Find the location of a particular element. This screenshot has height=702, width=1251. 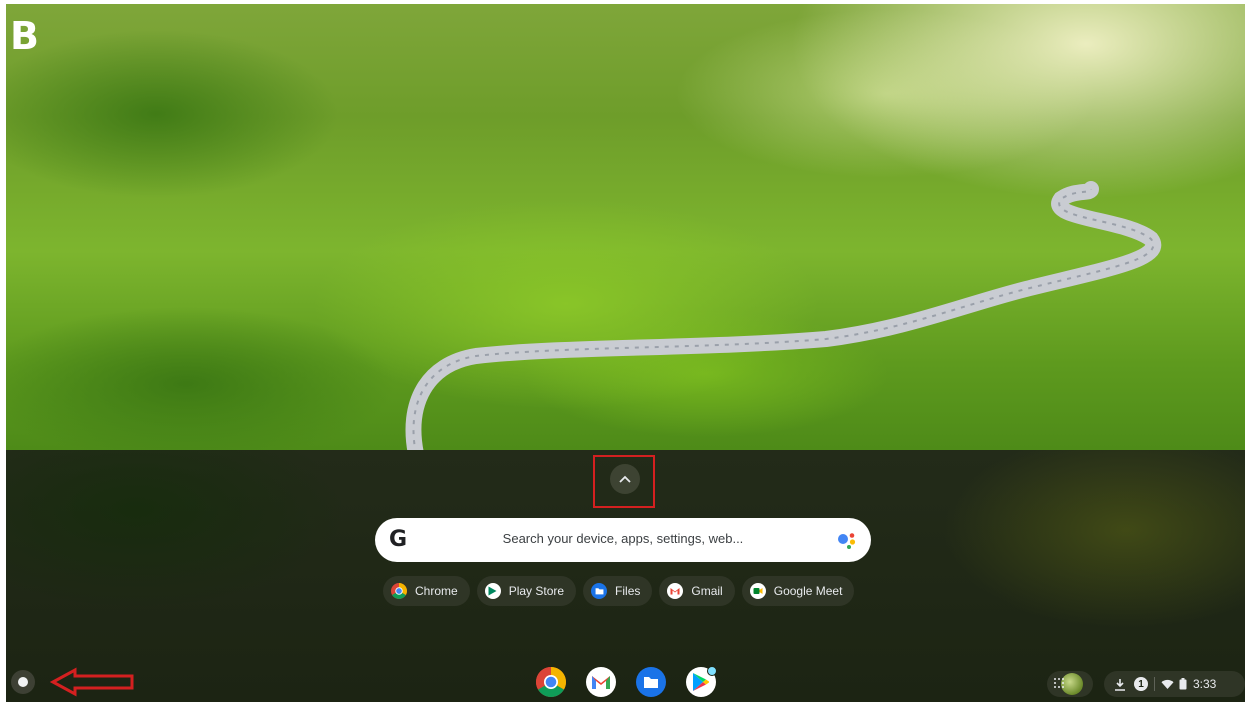

chrome-icon is located at coordinates (399, 591).